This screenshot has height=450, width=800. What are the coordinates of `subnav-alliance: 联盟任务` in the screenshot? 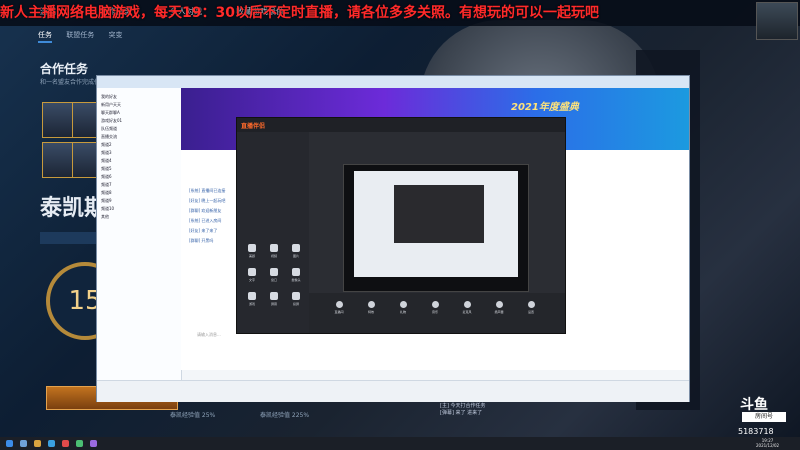 It's located at (80, 35).